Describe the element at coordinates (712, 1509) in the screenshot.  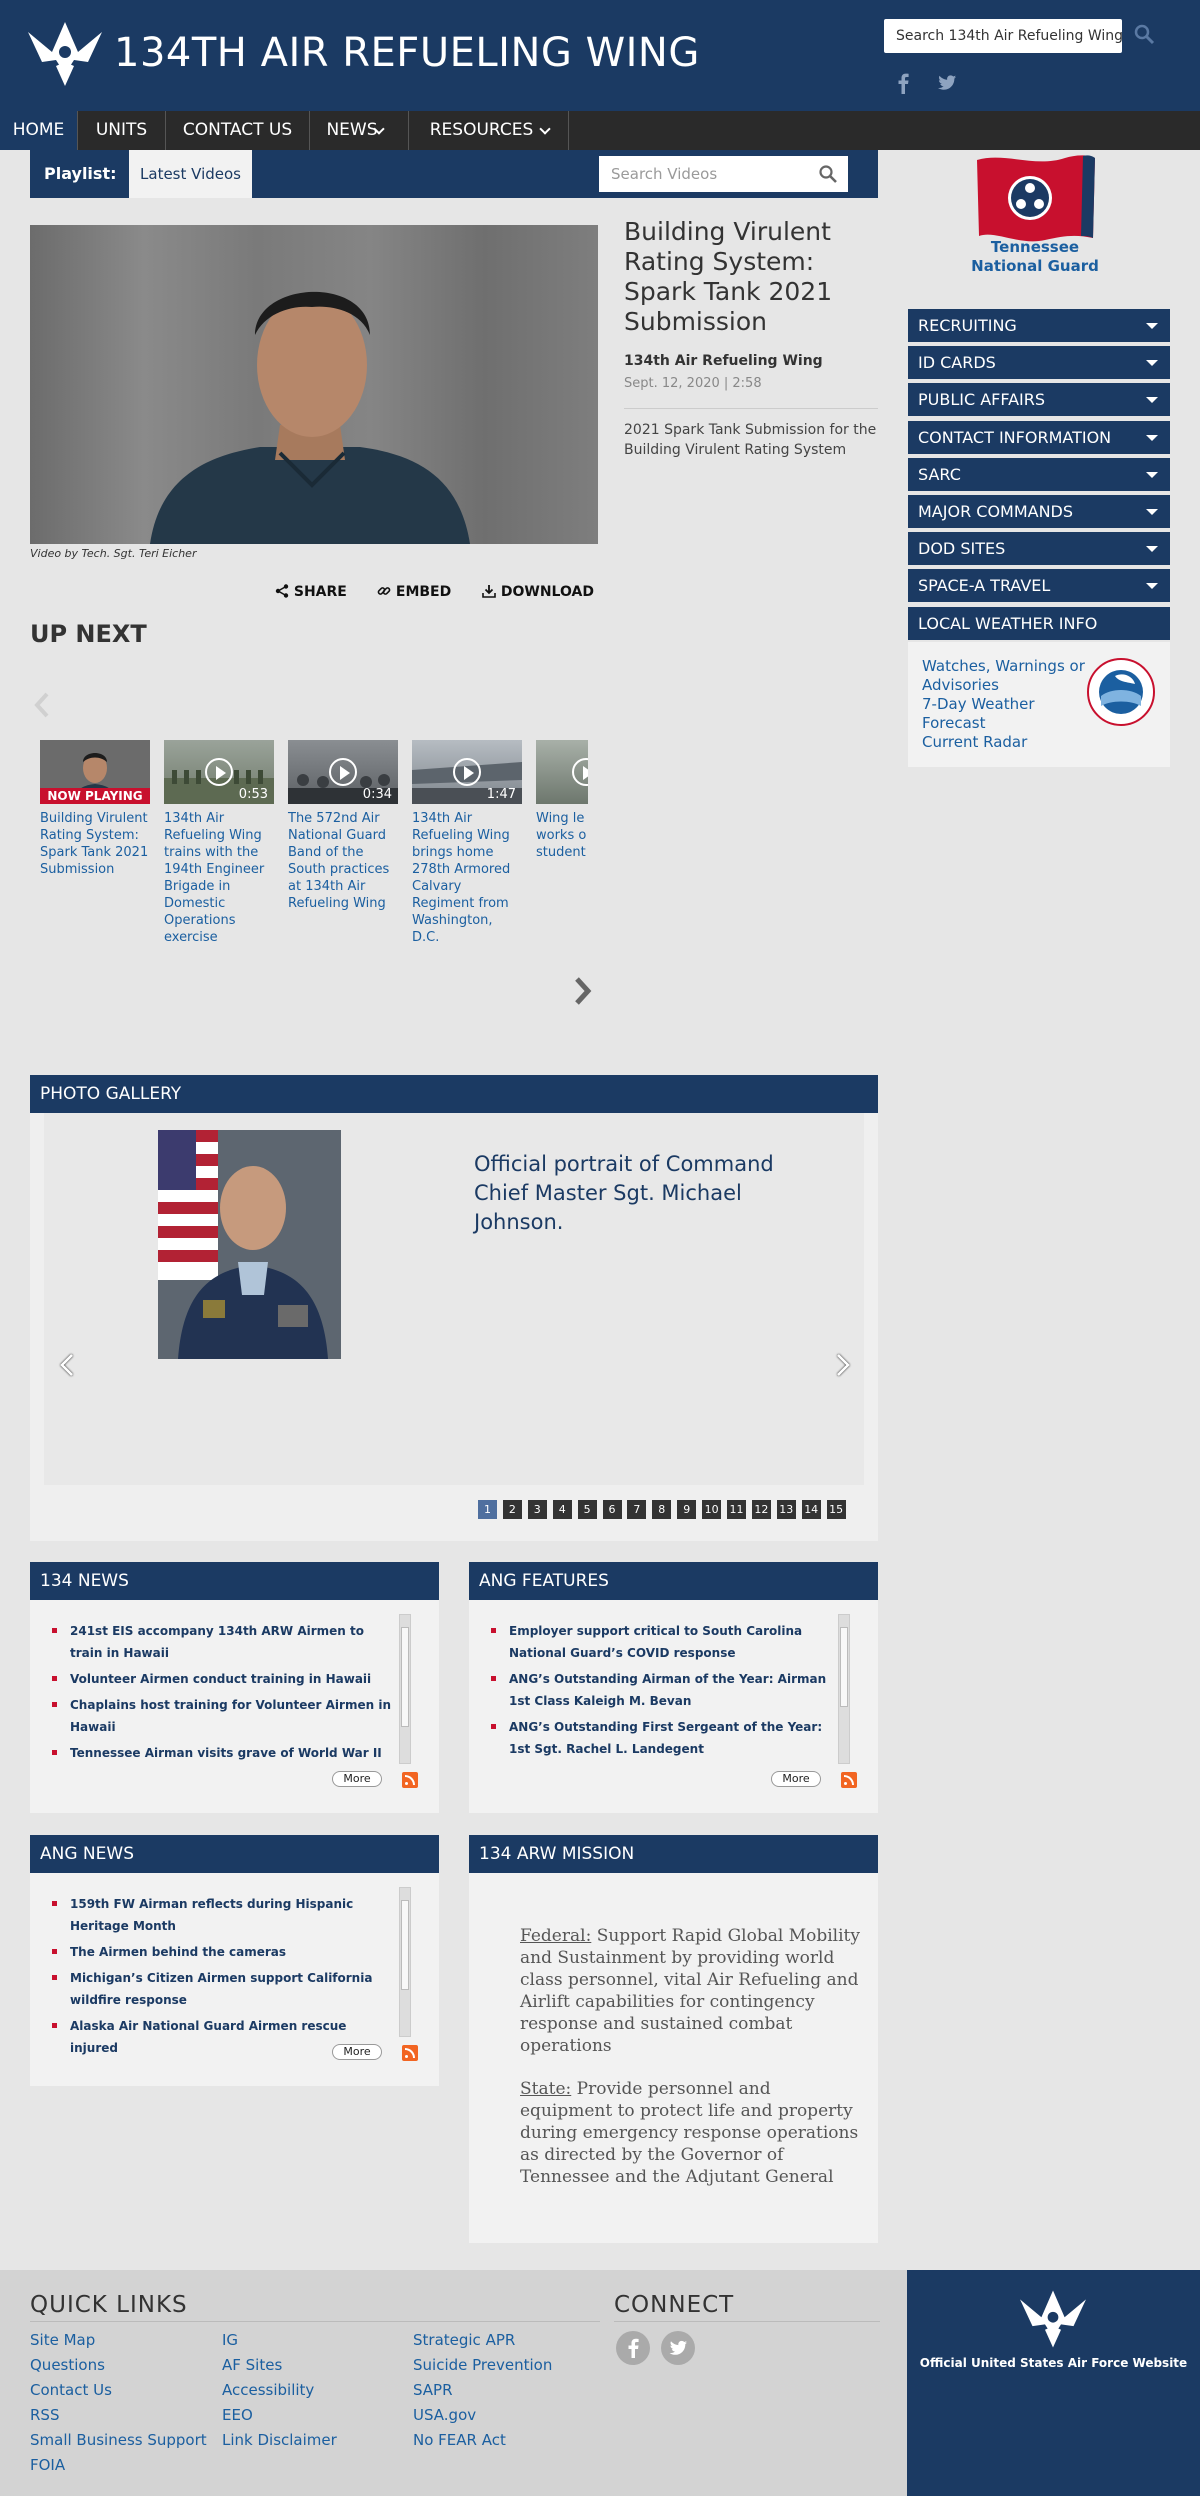
I see `page-button: 10` at that location.